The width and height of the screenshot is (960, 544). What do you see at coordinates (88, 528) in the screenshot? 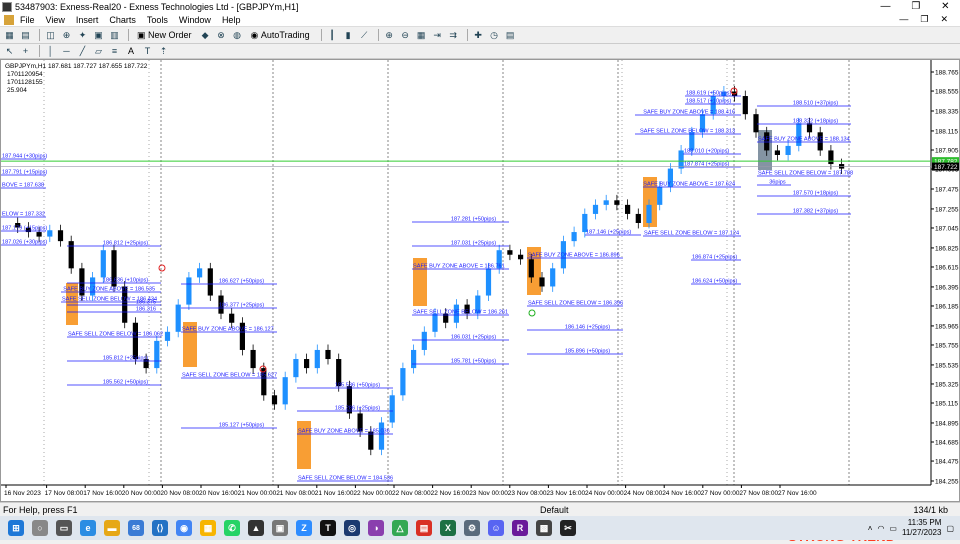
I see `edge-icon: e` at bounding box center [88, 528].